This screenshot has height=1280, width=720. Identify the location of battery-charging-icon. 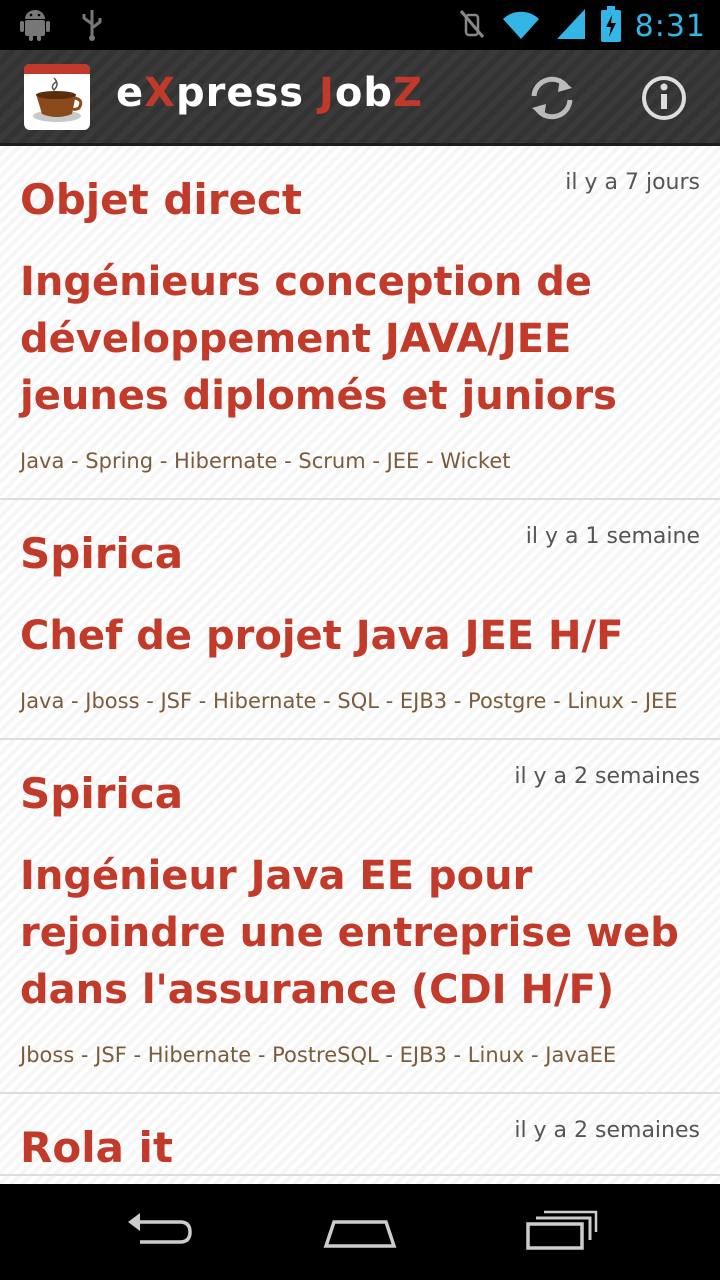
(610, 26).